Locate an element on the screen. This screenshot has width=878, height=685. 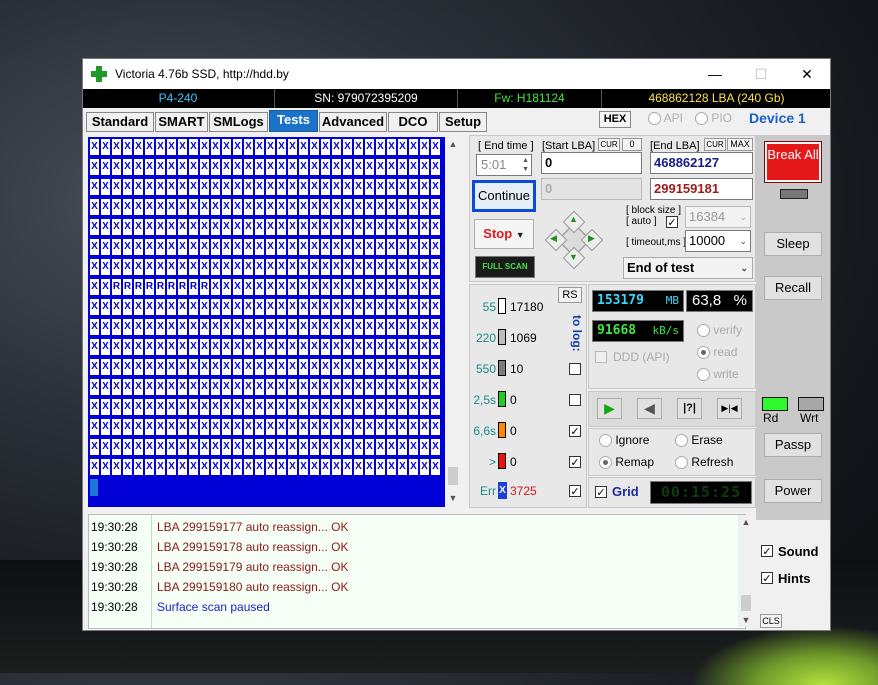
end-action-select: End of test ⌄ is located at coordinates (688, 268).